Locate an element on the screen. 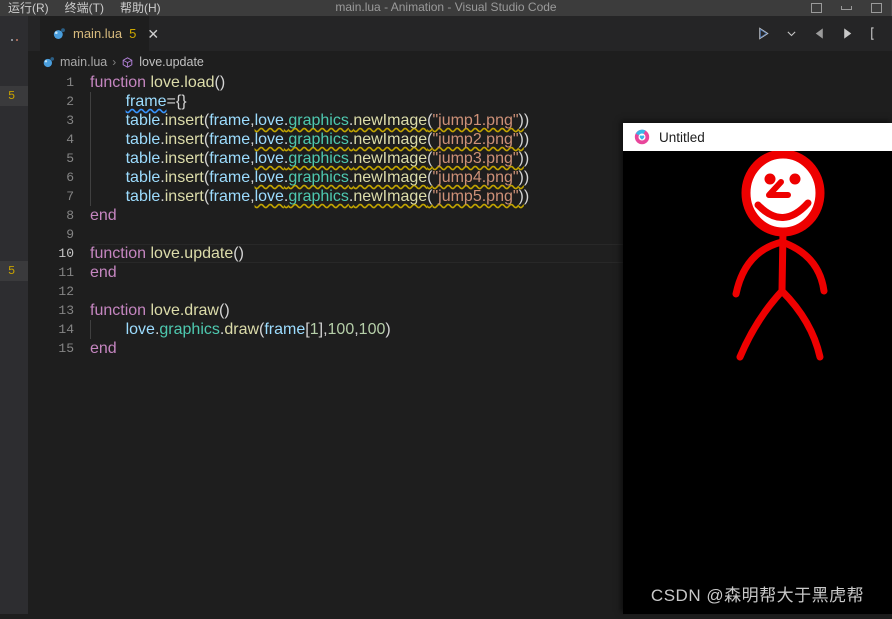 Image resolution: width=892 pixels, height=619 pixels. chevron-down-icon is located at coordinates (791, 34).